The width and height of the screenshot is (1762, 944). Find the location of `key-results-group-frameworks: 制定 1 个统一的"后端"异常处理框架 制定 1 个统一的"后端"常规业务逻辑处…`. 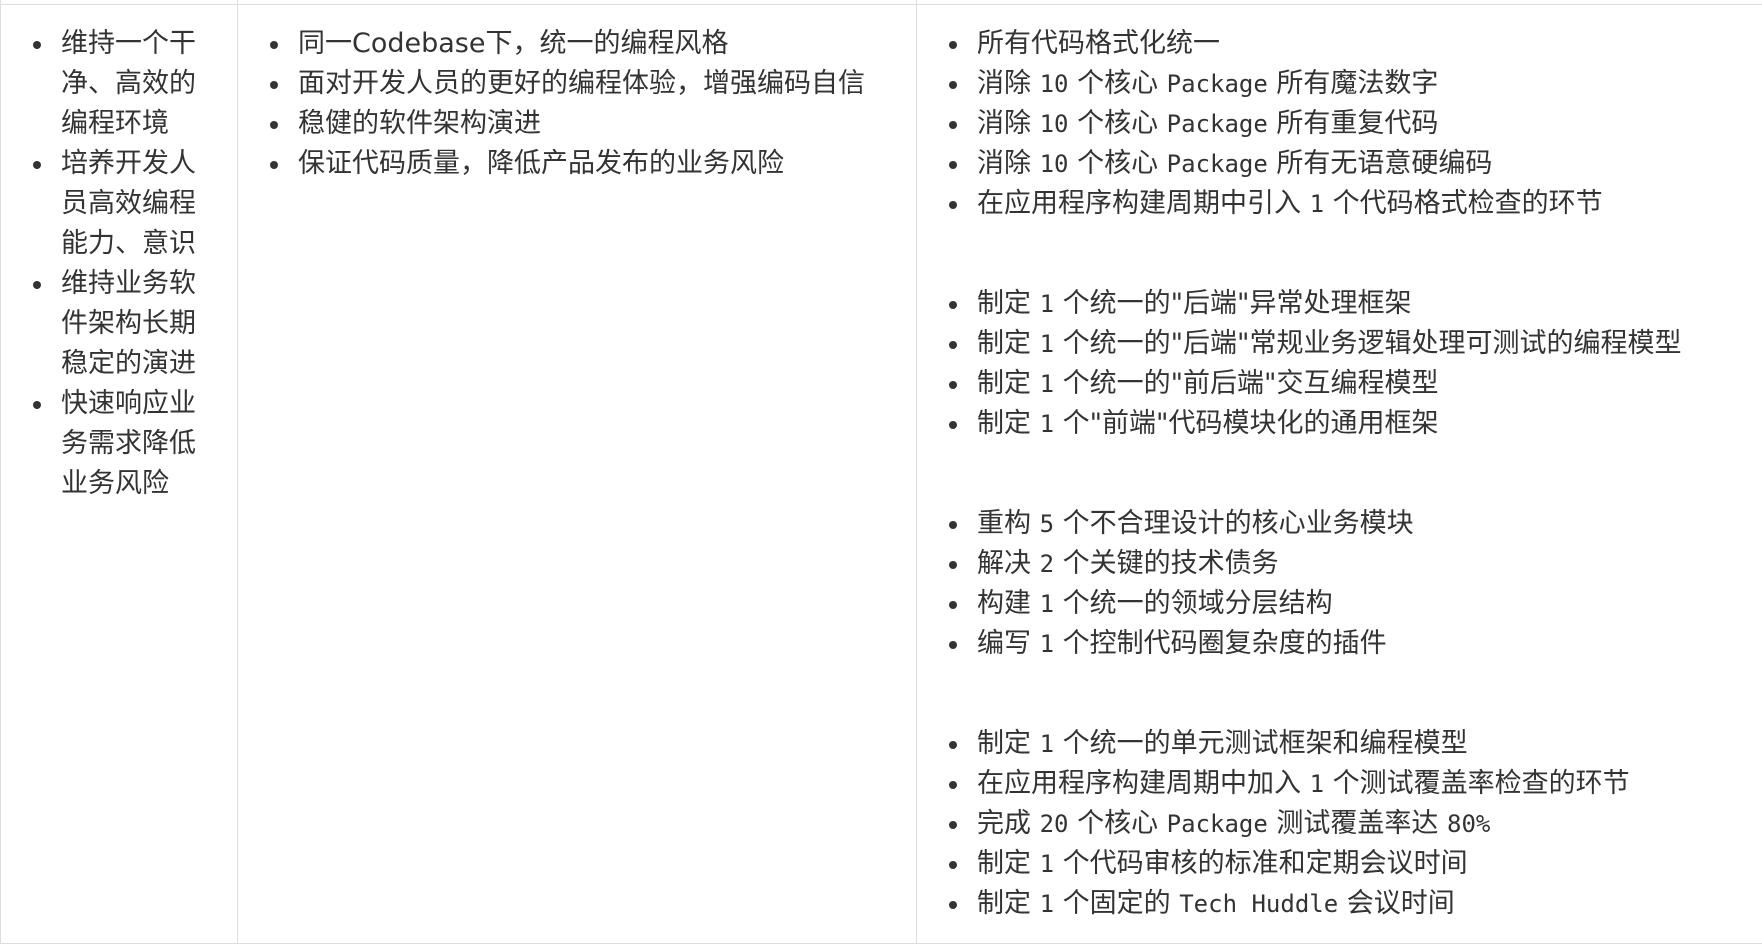

key-results-group-frameworks: 制定 1 个统一的"后端"异常处理框架 制定 1 个统一的"后端"常规业务逻辑处… is located at coordinates (1339, 334).